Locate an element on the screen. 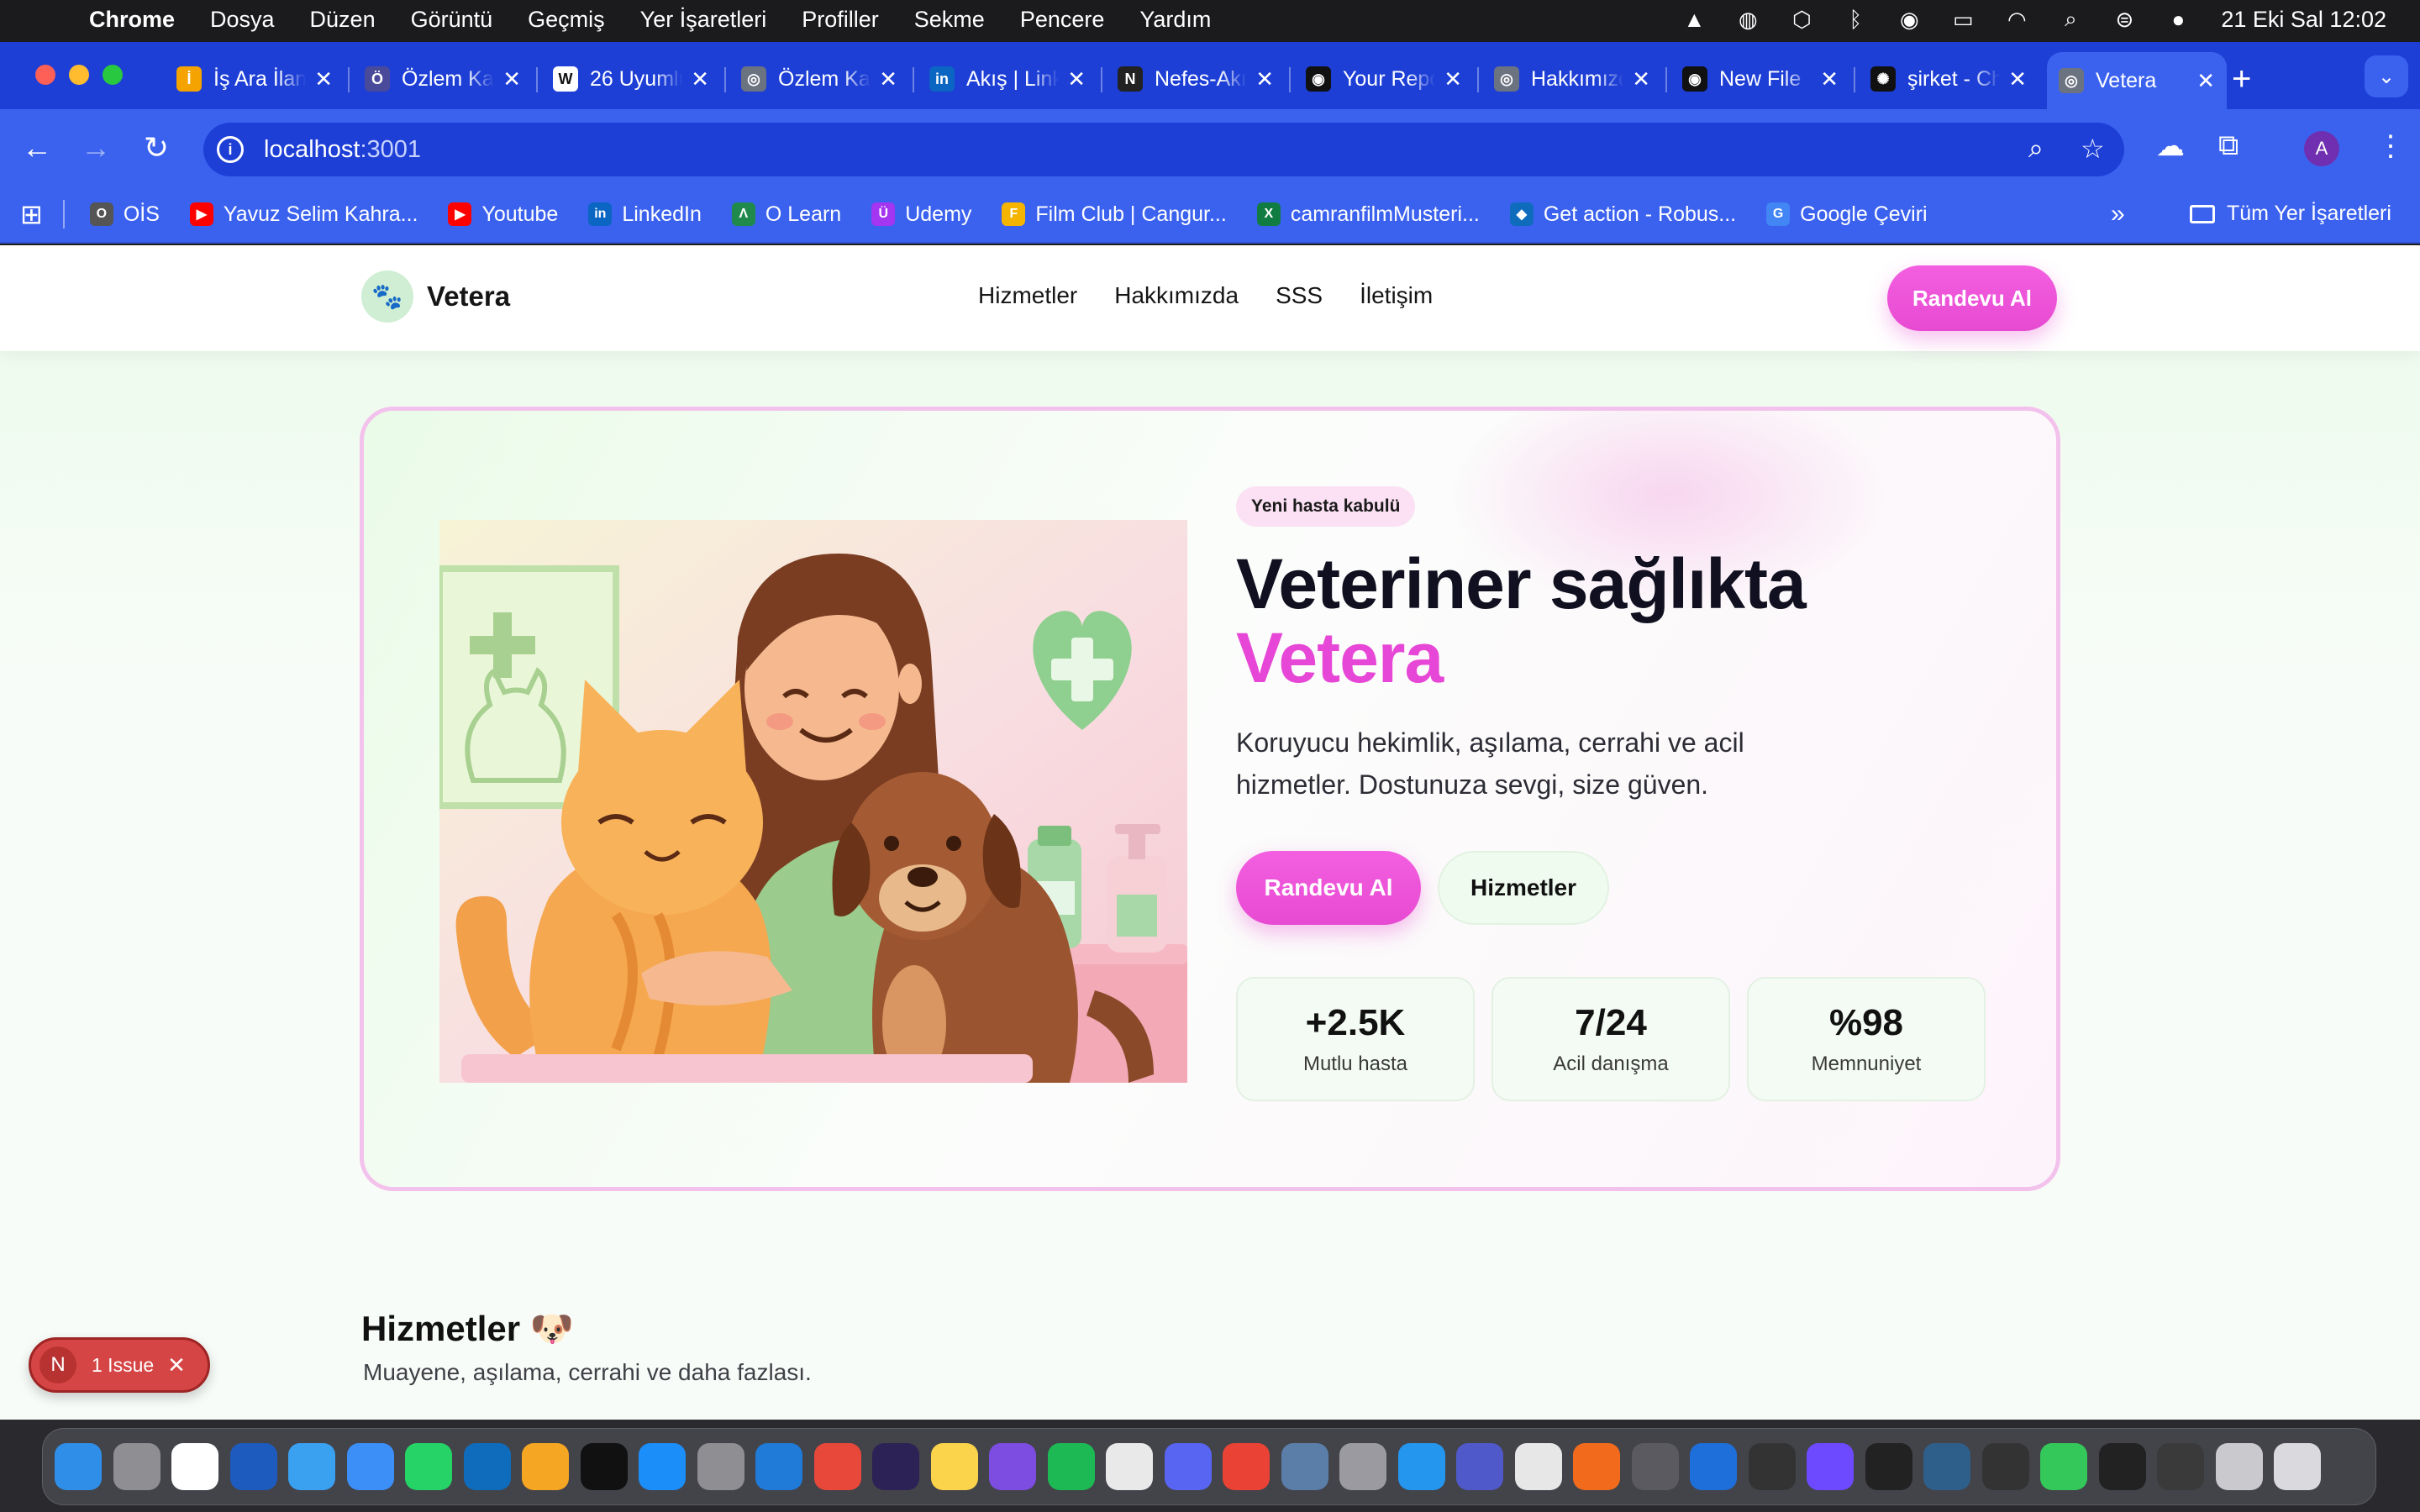  bookmark-item: Ü Udemy is located at coordinates (921, 214).